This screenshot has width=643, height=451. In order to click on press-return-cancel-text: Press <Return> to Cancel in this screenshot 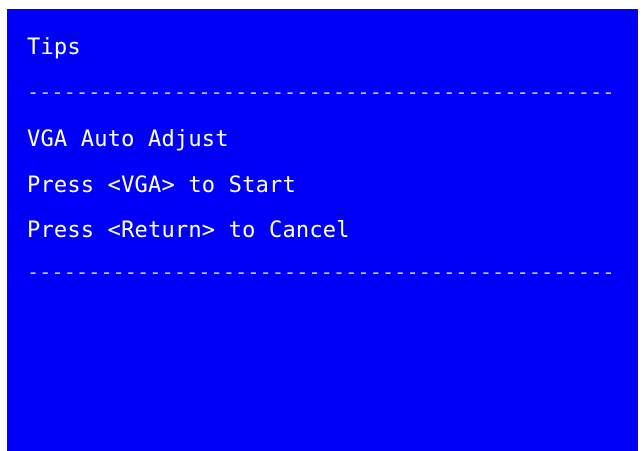, I will do `click(188, 230)`.